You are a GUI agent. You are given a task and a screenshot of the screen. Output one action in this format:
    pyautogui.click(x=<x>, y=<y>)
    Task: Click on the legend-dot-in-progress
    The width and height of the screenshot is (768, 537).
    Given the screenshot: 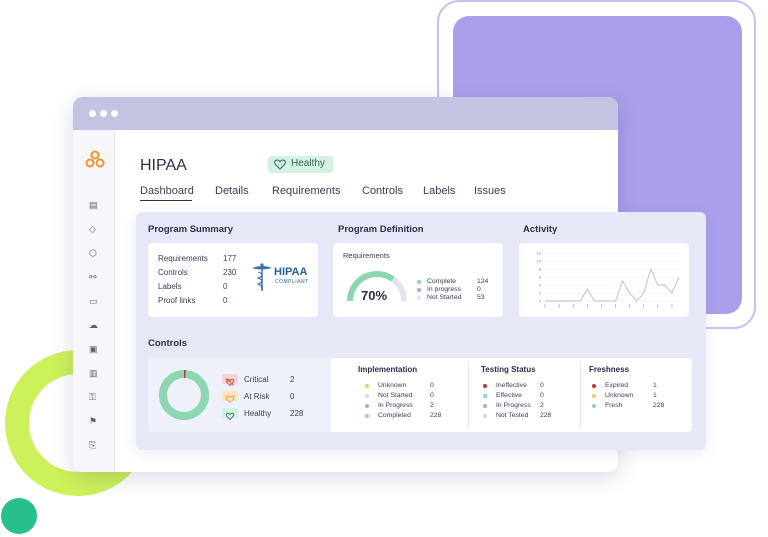 What is the action you would take?
    pyautogui.click(x=419, y=290)
    